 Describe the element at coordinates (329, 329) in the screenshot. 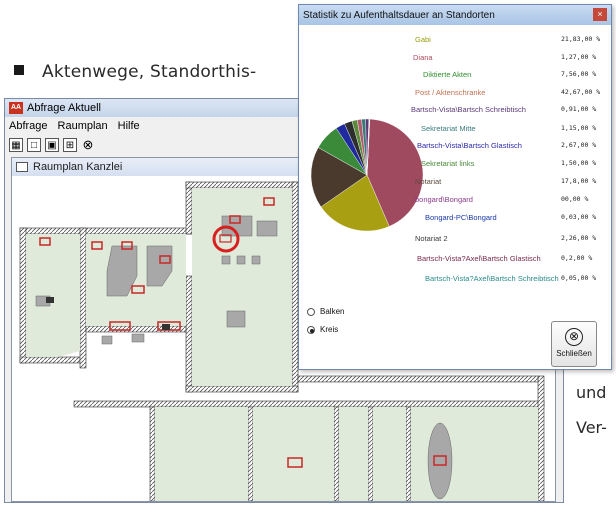

I see `radio-kreis-label: Kreis` at that location.